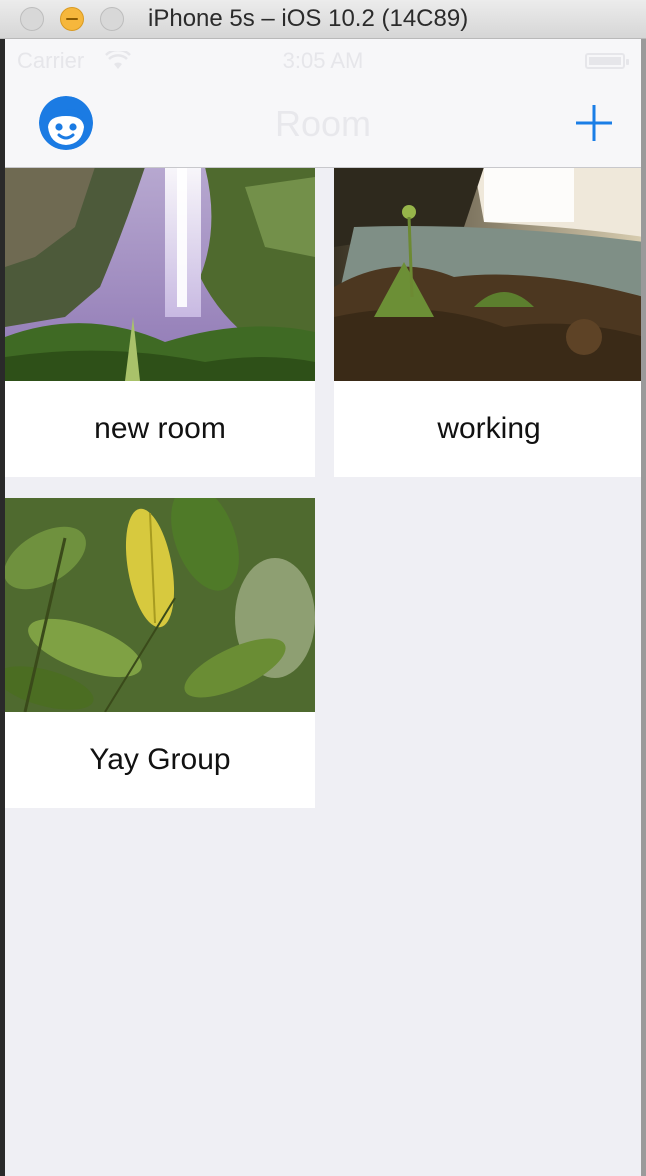 The height and width of the screenshot is (1176, 646). Describe the element at coordinates (607, 61) in the screenshot. I see `battery-icon` at that location.